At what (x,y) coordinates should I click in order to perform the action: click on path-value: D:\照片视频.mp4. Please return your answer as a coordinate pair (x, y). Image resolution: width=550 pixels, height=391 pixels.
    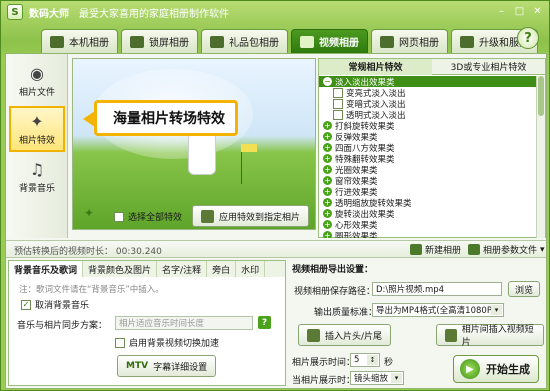
    Looking at the image, I should click on (410, 290).